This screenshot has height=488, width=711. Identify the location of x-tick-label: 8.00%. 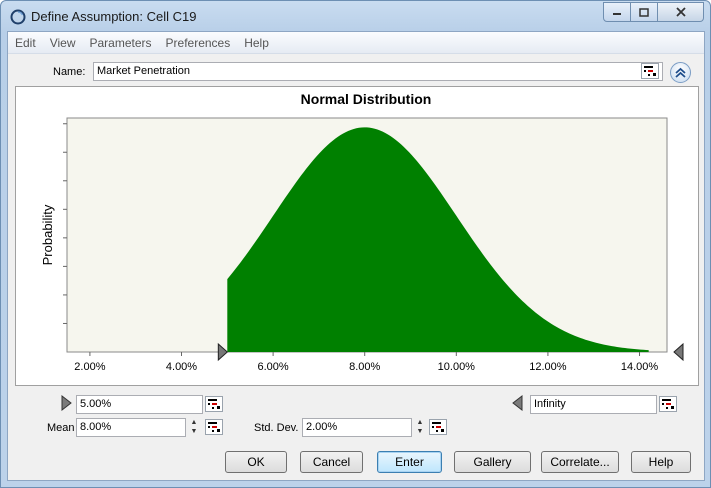
(364, 367).